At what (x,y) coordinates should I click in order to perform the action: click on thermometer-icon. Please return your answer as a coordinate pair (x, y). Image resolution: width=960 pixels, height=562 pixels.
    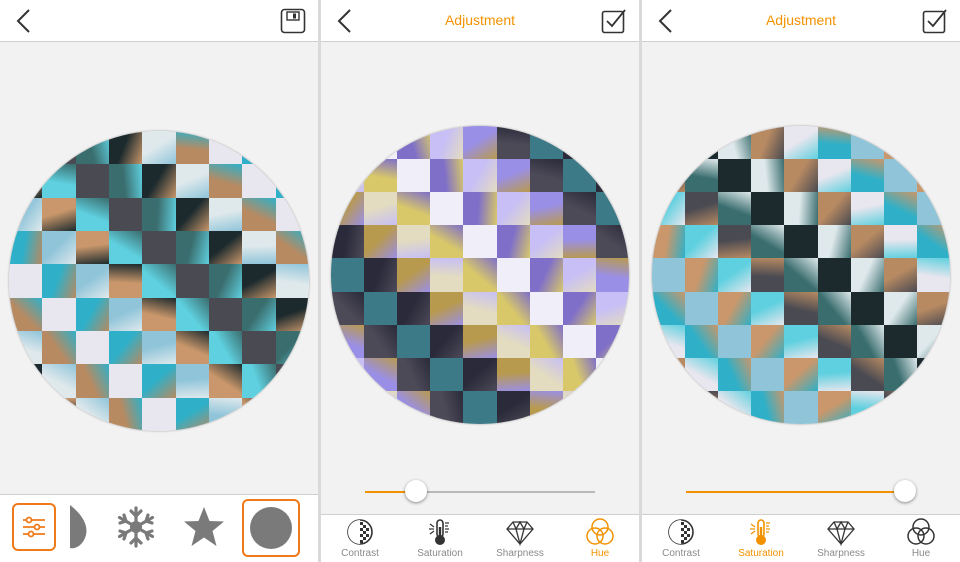
    Looking at the image, I should click on (440, 532).